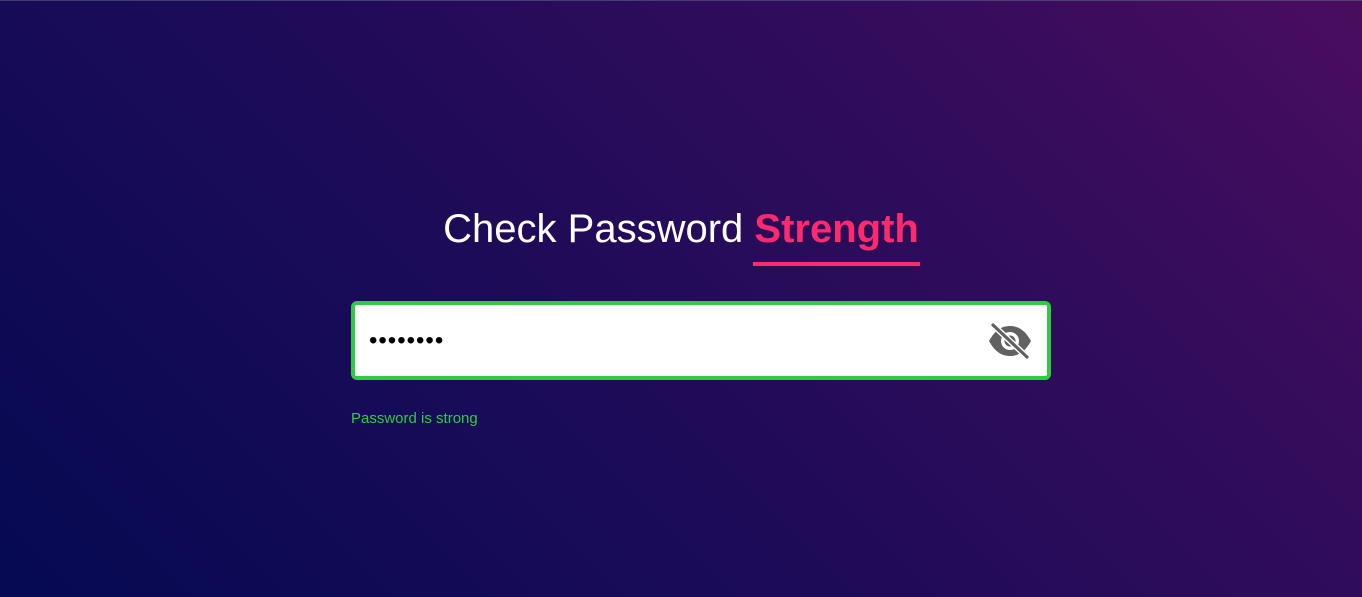 This screenshot has height=597, width=1362. I want to click on password-input: ••••••••, so click(674, 340).